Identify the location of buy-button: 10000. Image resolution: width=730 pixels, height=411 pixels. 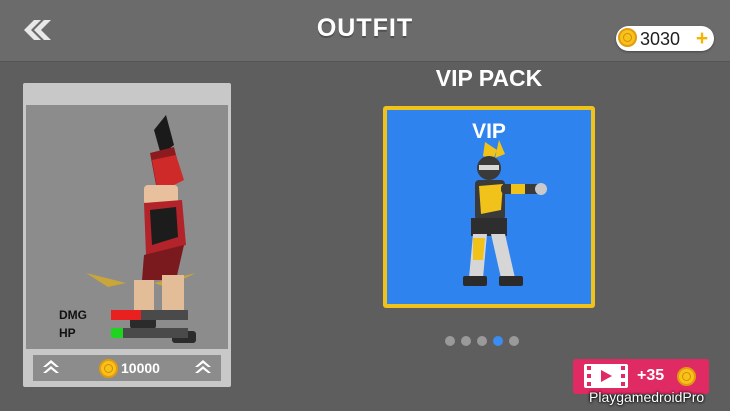
(127, 368).